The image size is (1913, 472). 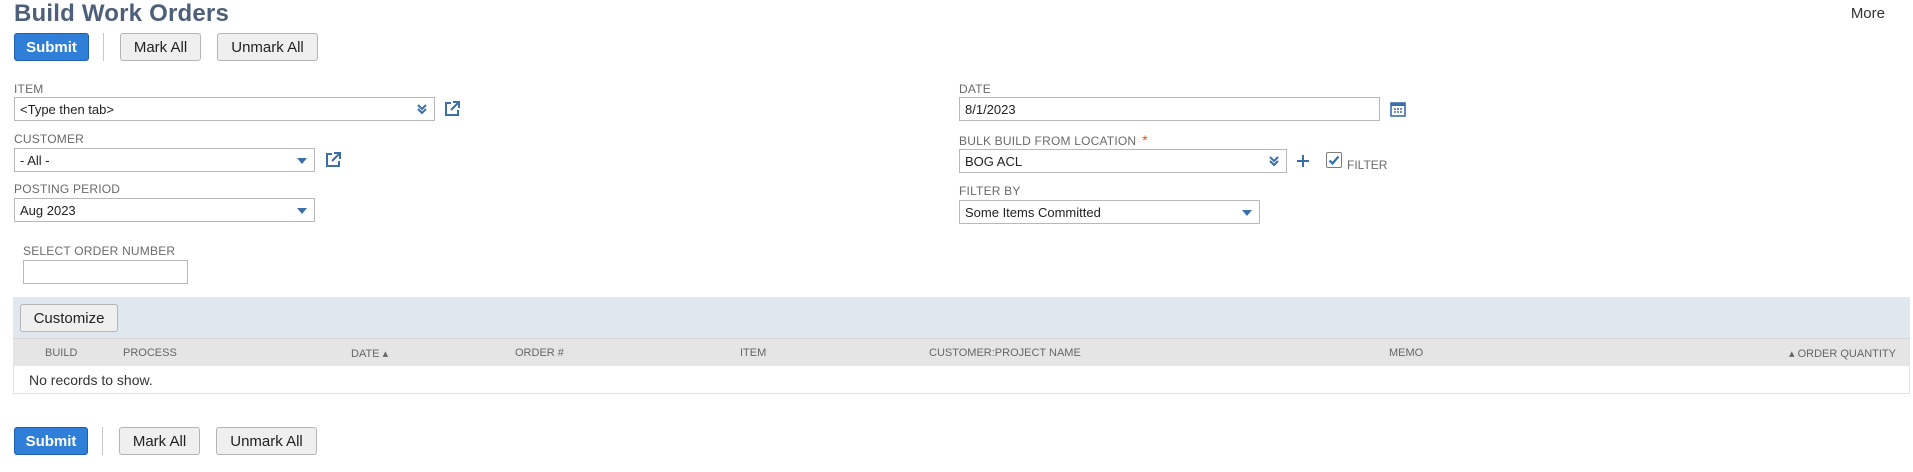 I want to click on mark-all-button-bottom: Mark All, so click(x=159, y=441).